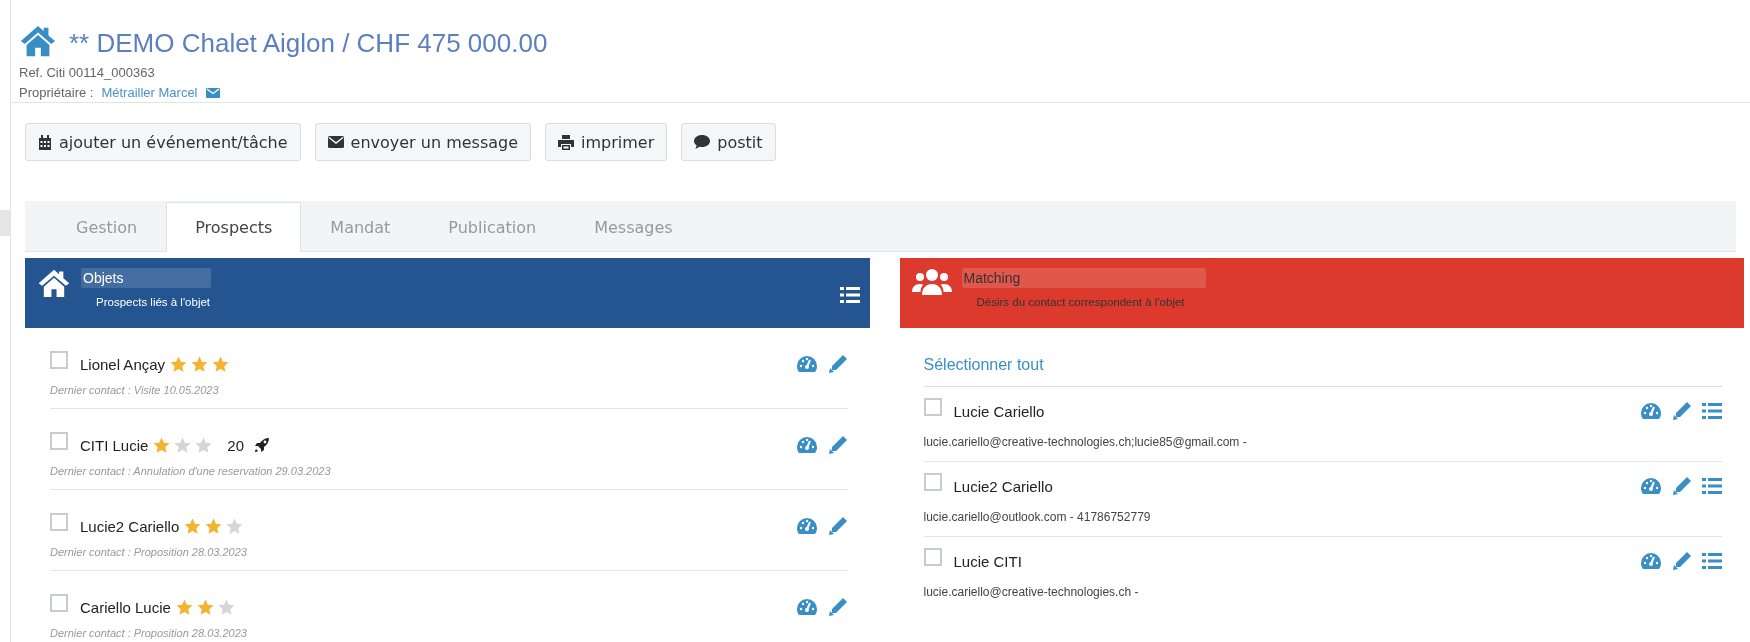 The height and width of the screenshot is (642, 1750). Describe the element at coordinates (236, 445) in the screenshot. I see `score-text: 20` at that location.